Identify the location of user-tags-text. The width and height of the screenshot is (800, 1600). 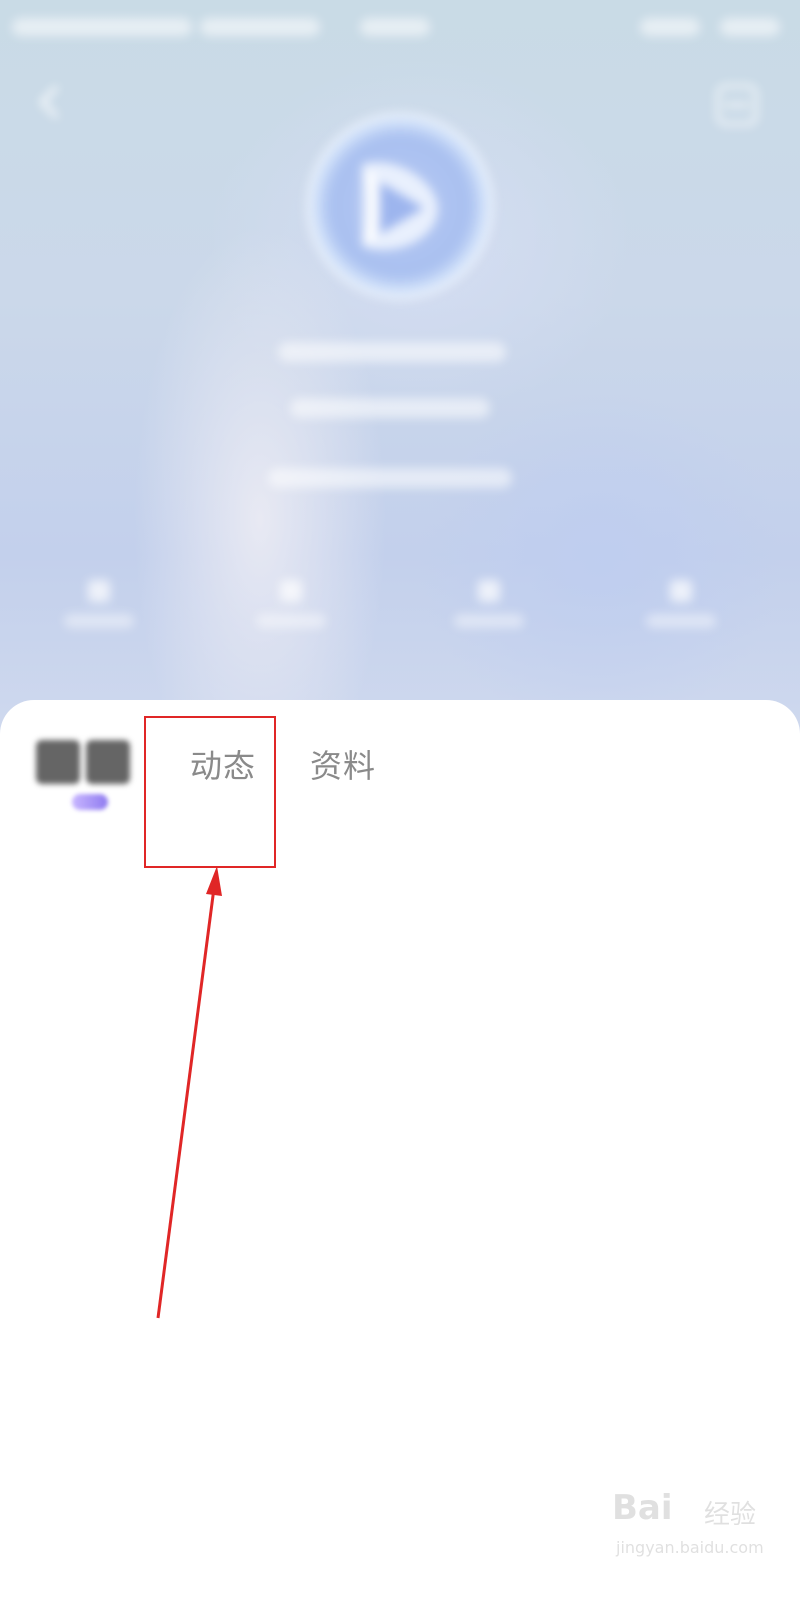
(390, 478).